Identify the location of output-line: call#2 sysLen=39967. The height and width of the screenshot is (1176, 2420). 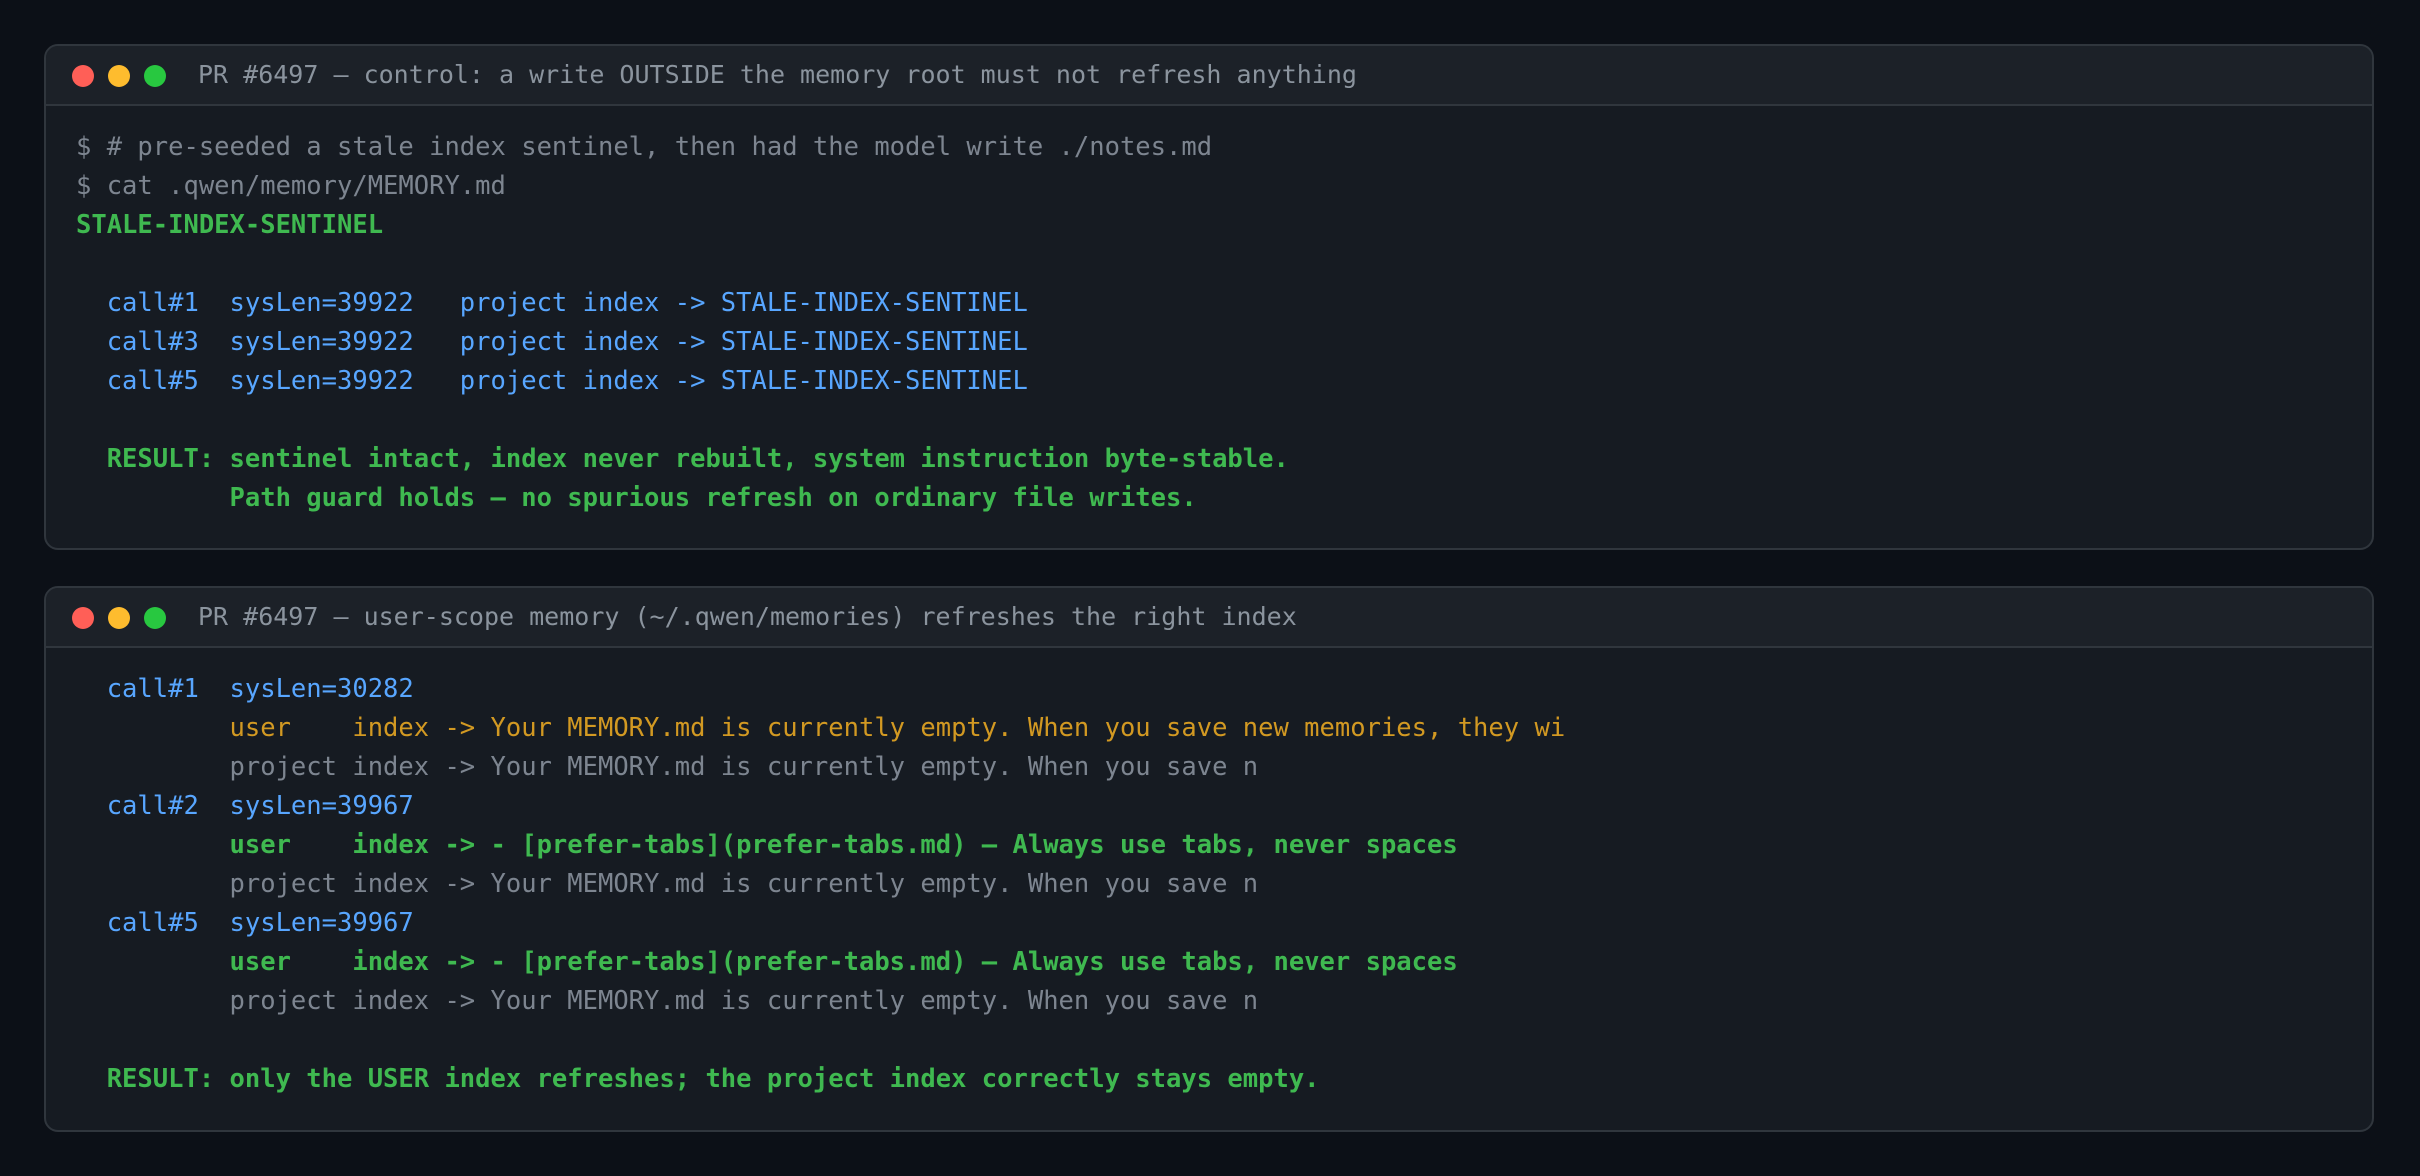
(245, 806).